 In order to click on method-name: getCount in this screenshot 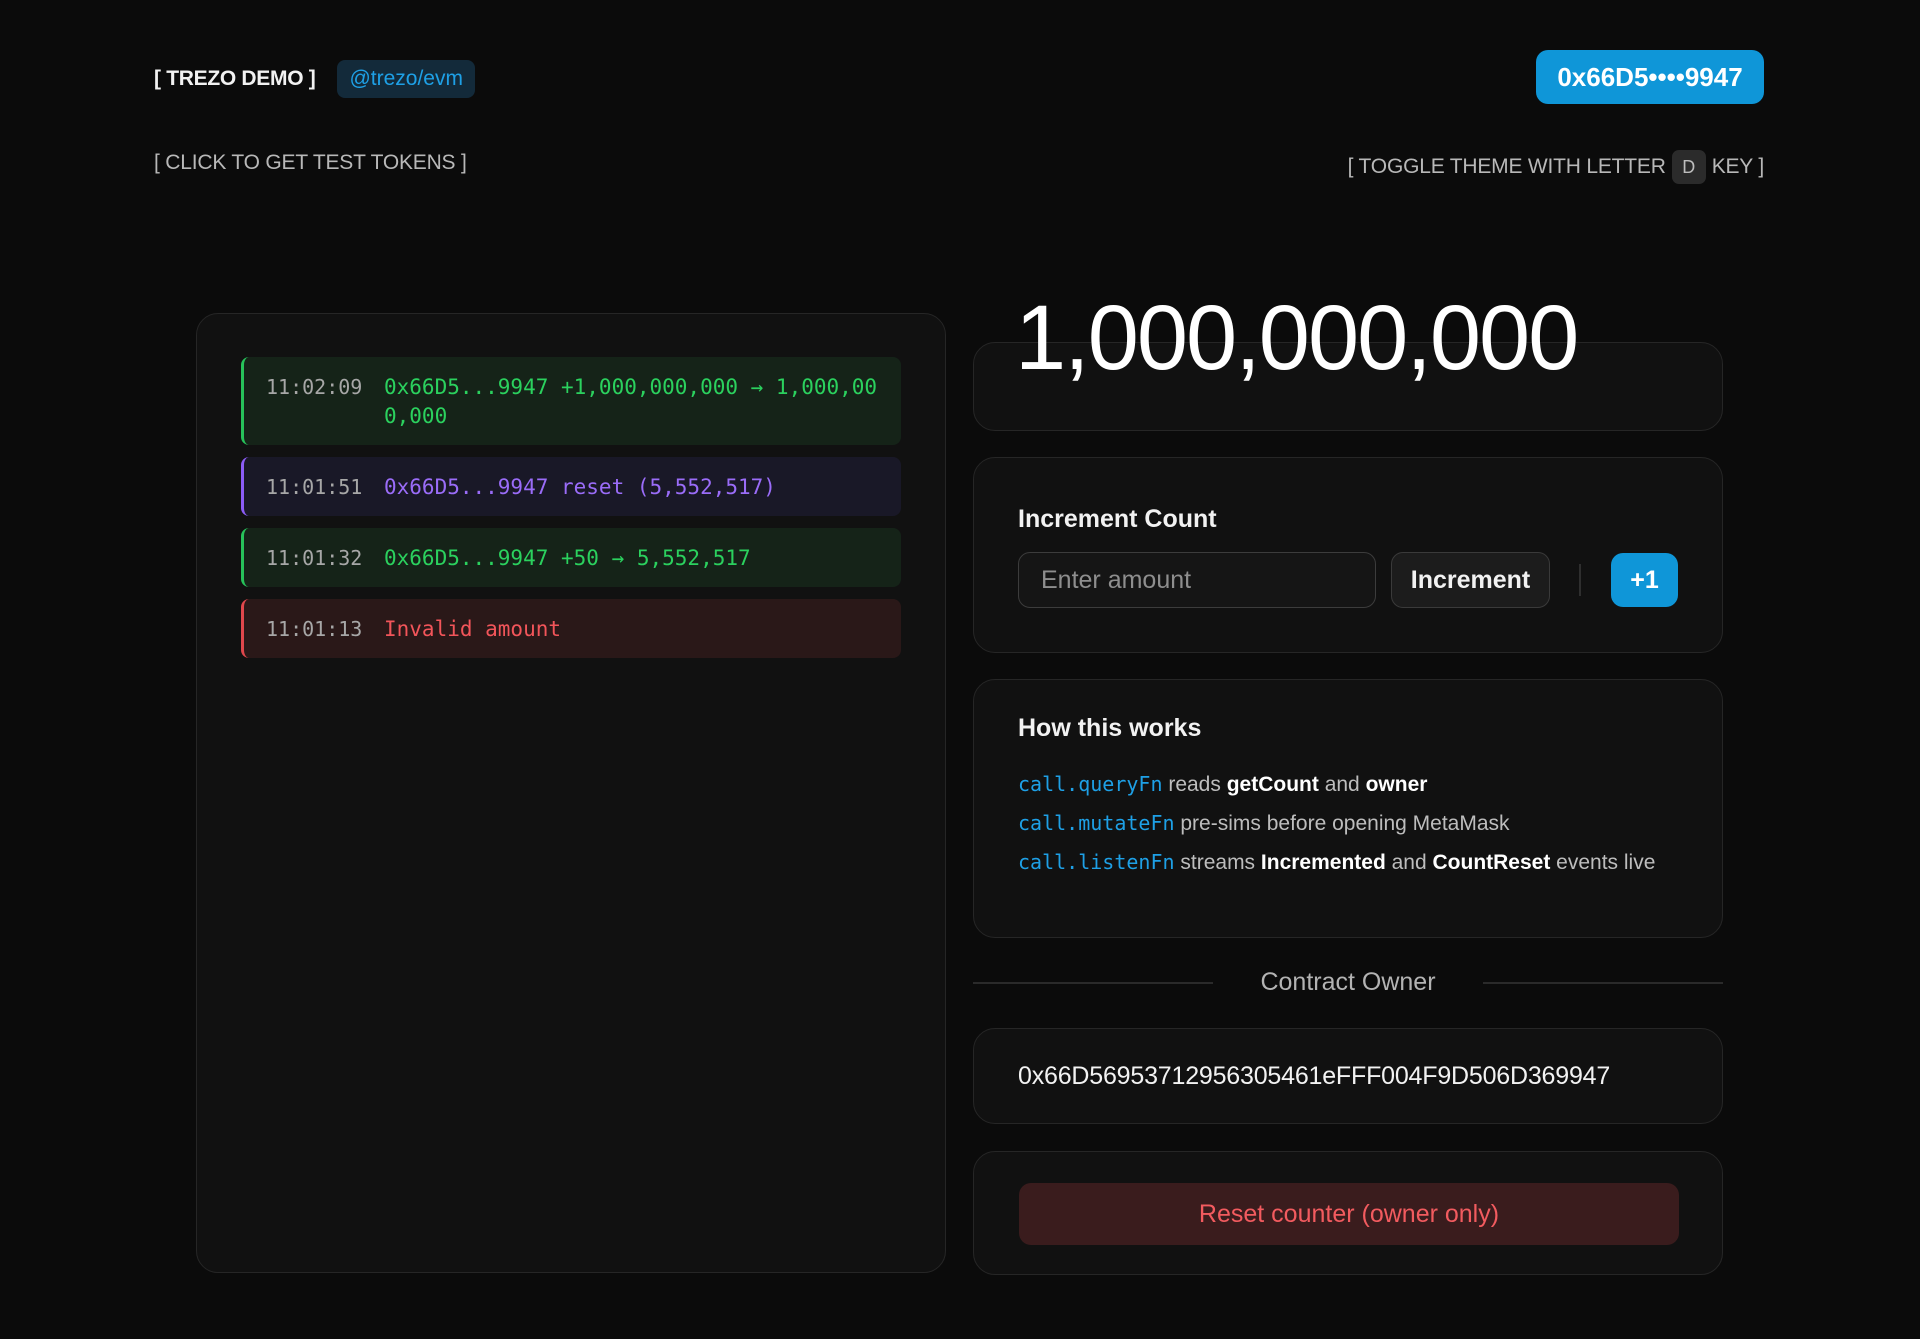, I will do `click(1272, 784)`.